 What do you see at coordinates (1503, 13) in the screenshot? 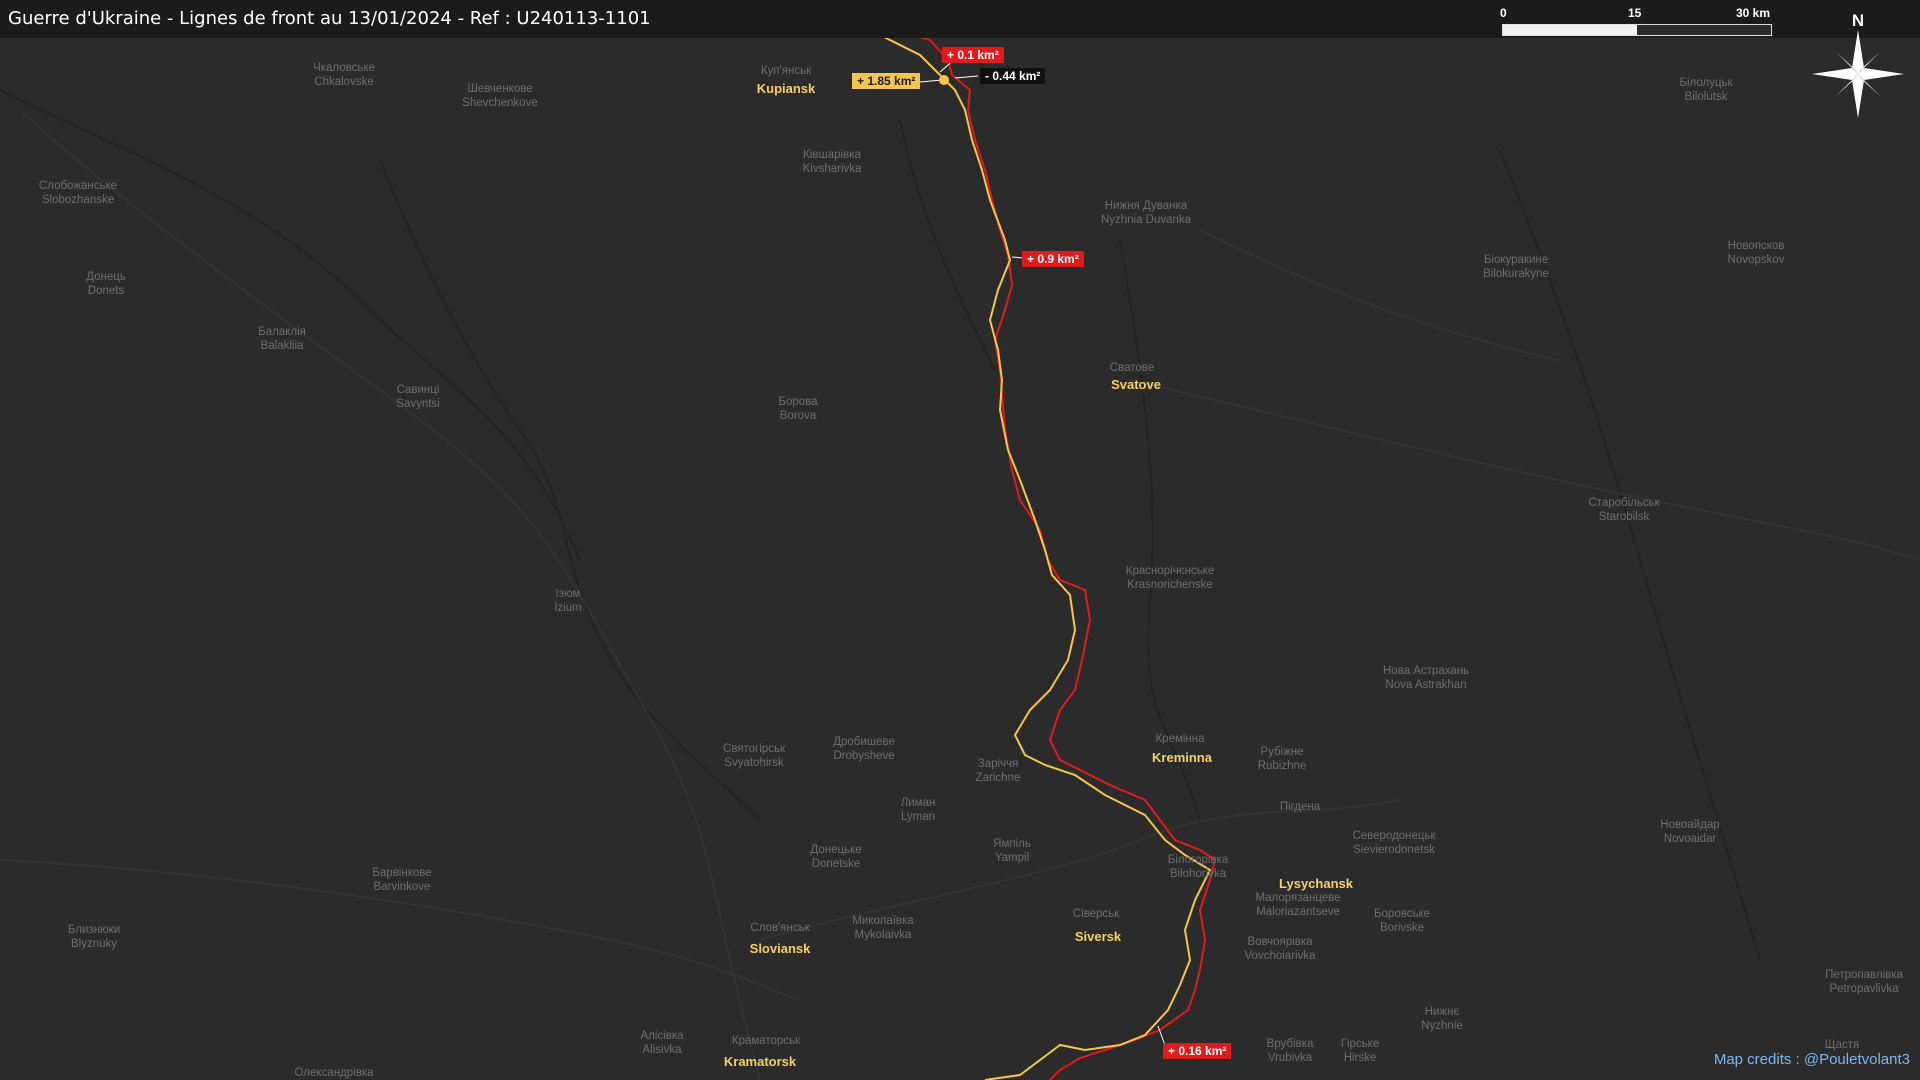
I see `scale-tick-0: 0` at bounding box center [1503, 13].